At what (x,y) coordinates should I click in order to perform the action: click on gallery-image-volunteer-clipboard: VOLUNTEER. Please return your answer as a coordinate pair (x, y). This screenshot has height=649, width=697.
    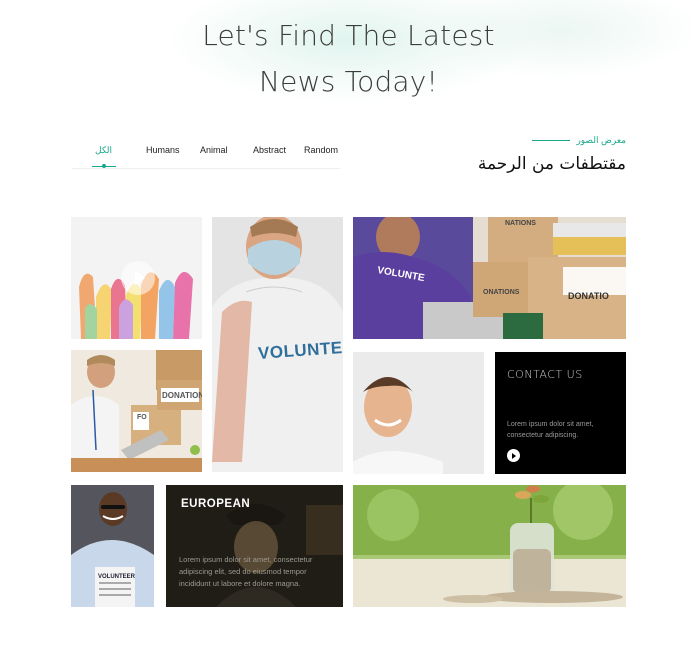
    Looking at the image, I should click on (112, 546).